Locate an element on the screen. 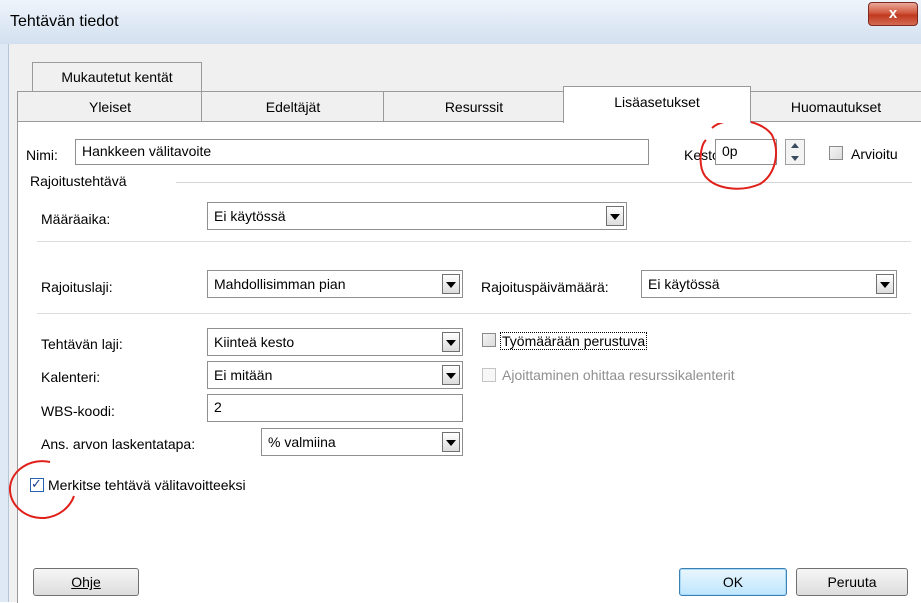  help-button: Ohje is located at coordinates (86, 582).